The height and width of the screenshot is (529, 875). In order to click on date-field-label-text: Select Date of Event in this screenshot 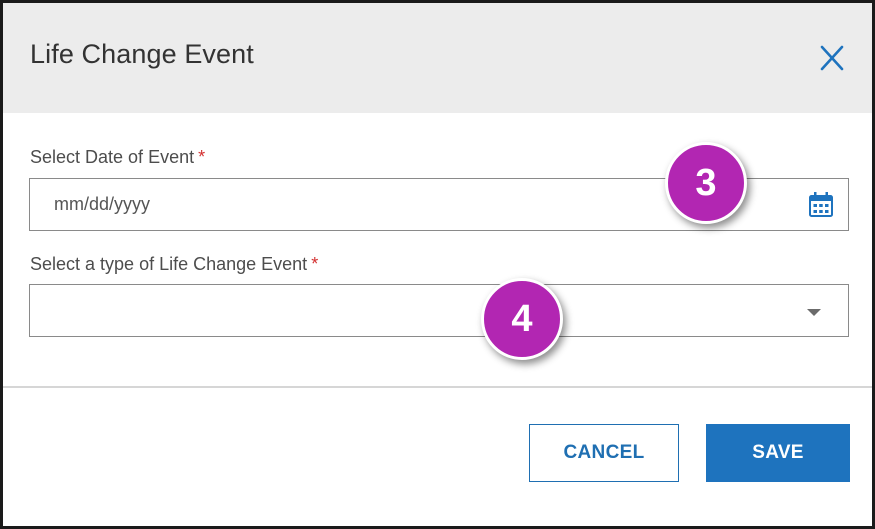, I will do `click(112, 157)`.